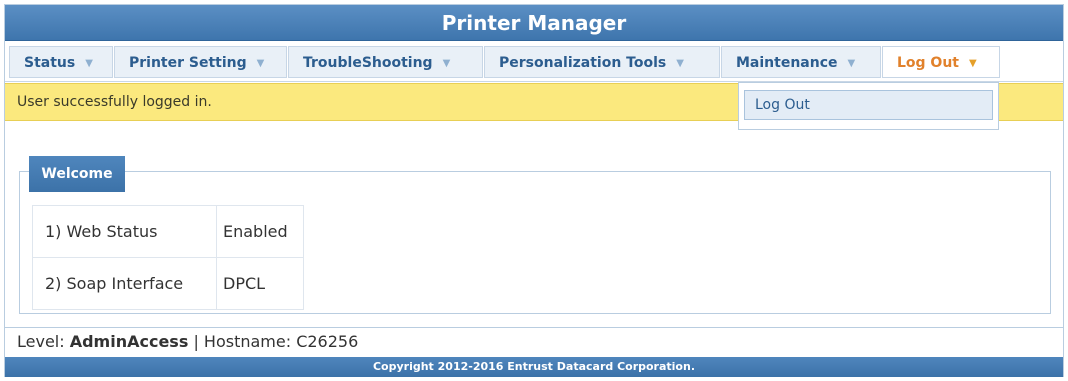 The height and width of the screenshot is (381, 1068). What do you see at coordinates (928, 63) in the screenshot?
I see `nav-item-label: Log Out` at bounding box center [928, 63].